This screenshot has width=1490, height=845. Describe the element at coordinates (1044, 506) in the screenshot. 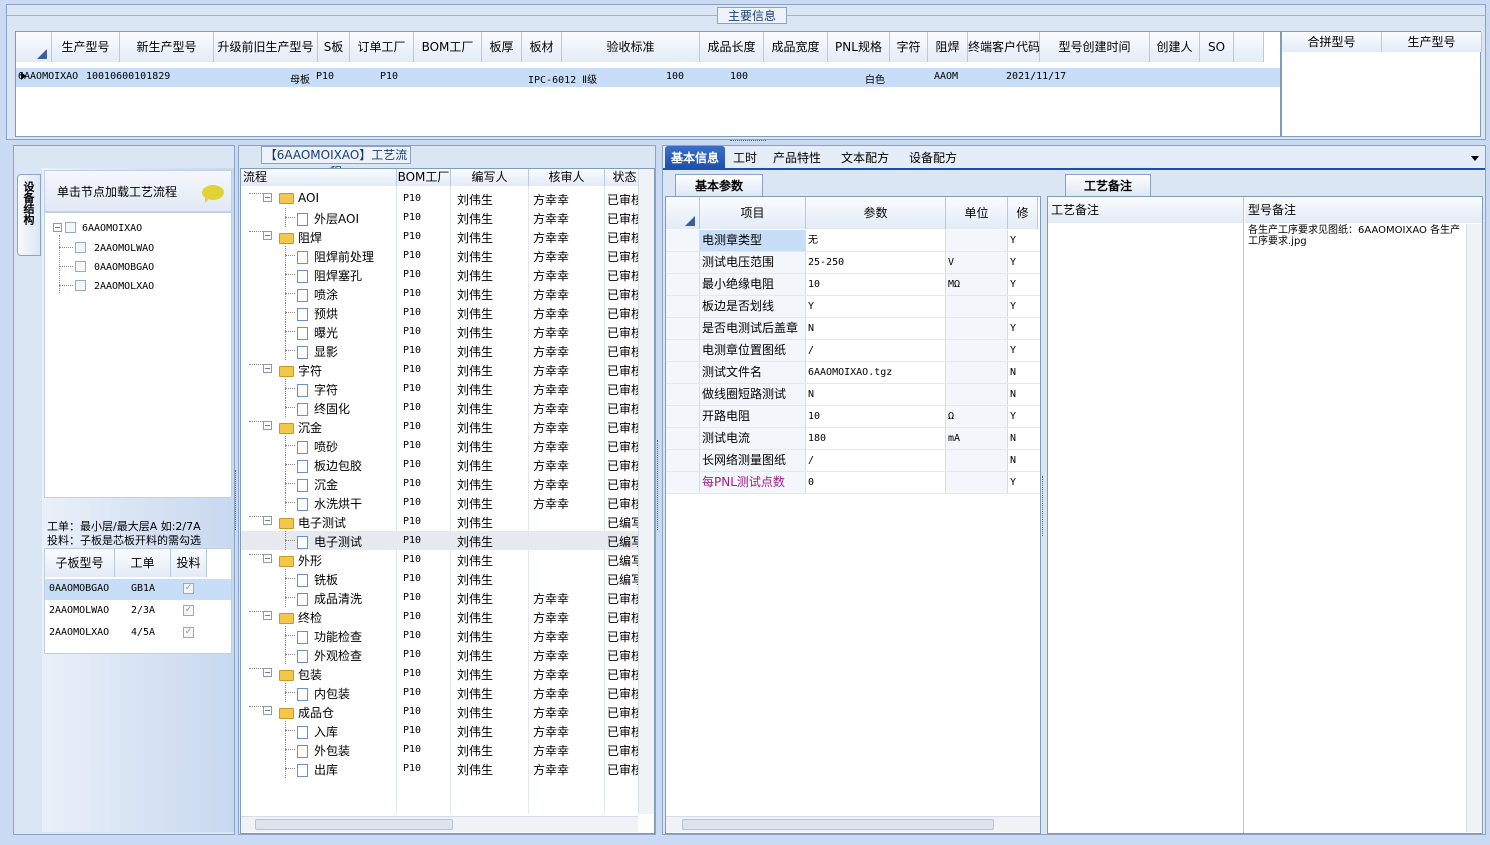

I see `params-splitter` at that location.